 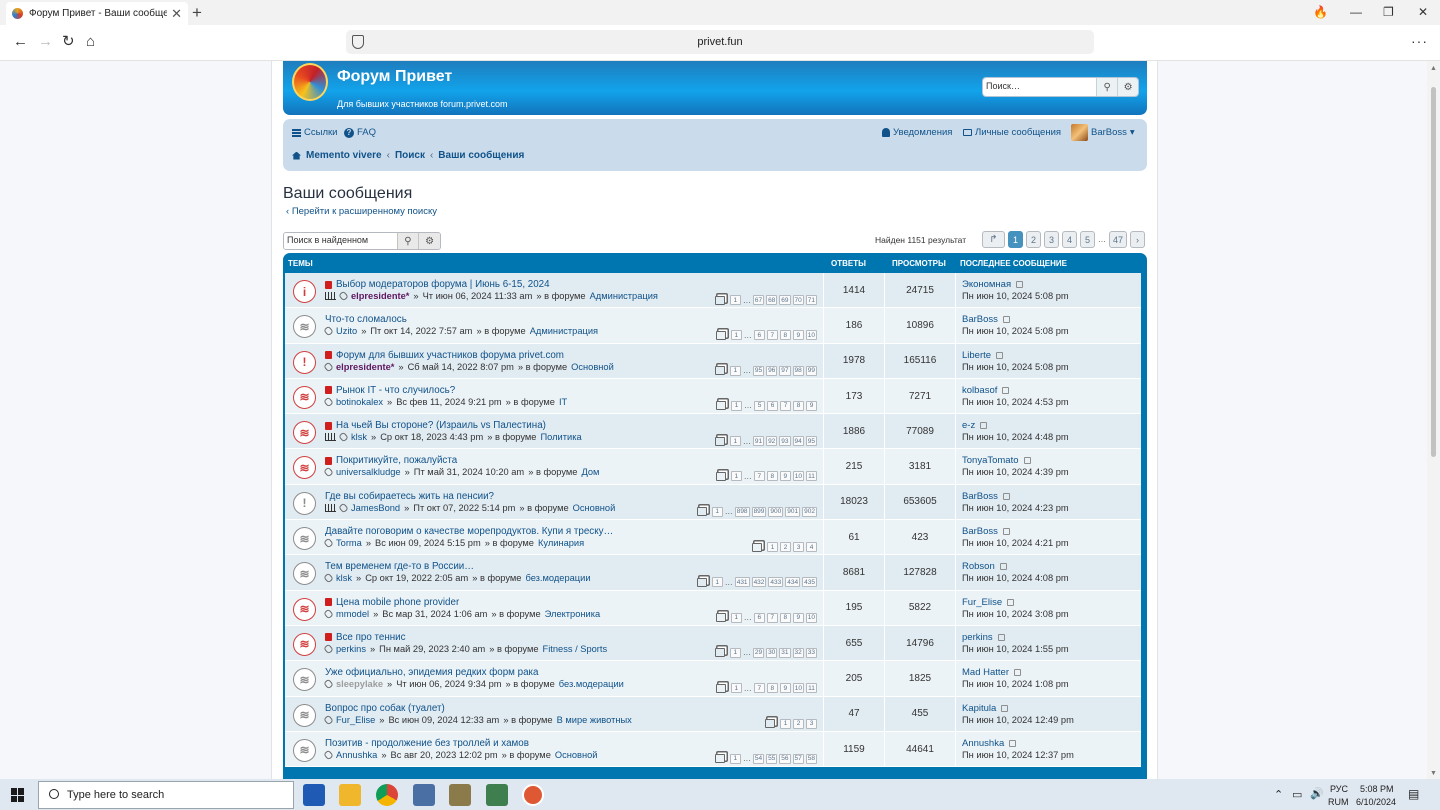 What do you see at coordinates (811, 652) in the screenshot?
I see `topic-page-link: 33` at bounding box center [811, 652].